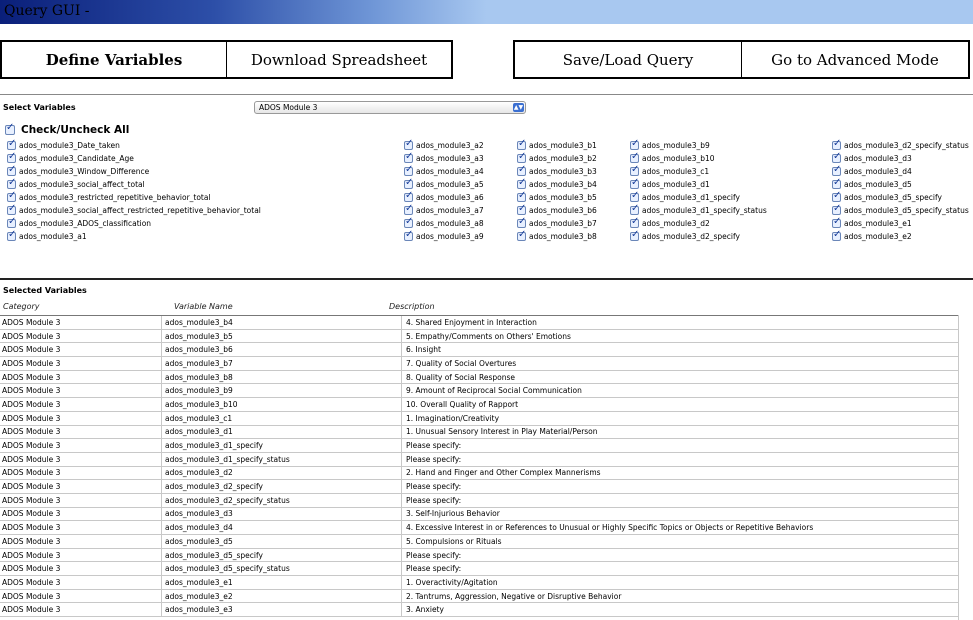 The width and height of the screenshot is (973, 620). I want to click on variable-checkbox-item: ados_module3_b7, so click(557, 223).